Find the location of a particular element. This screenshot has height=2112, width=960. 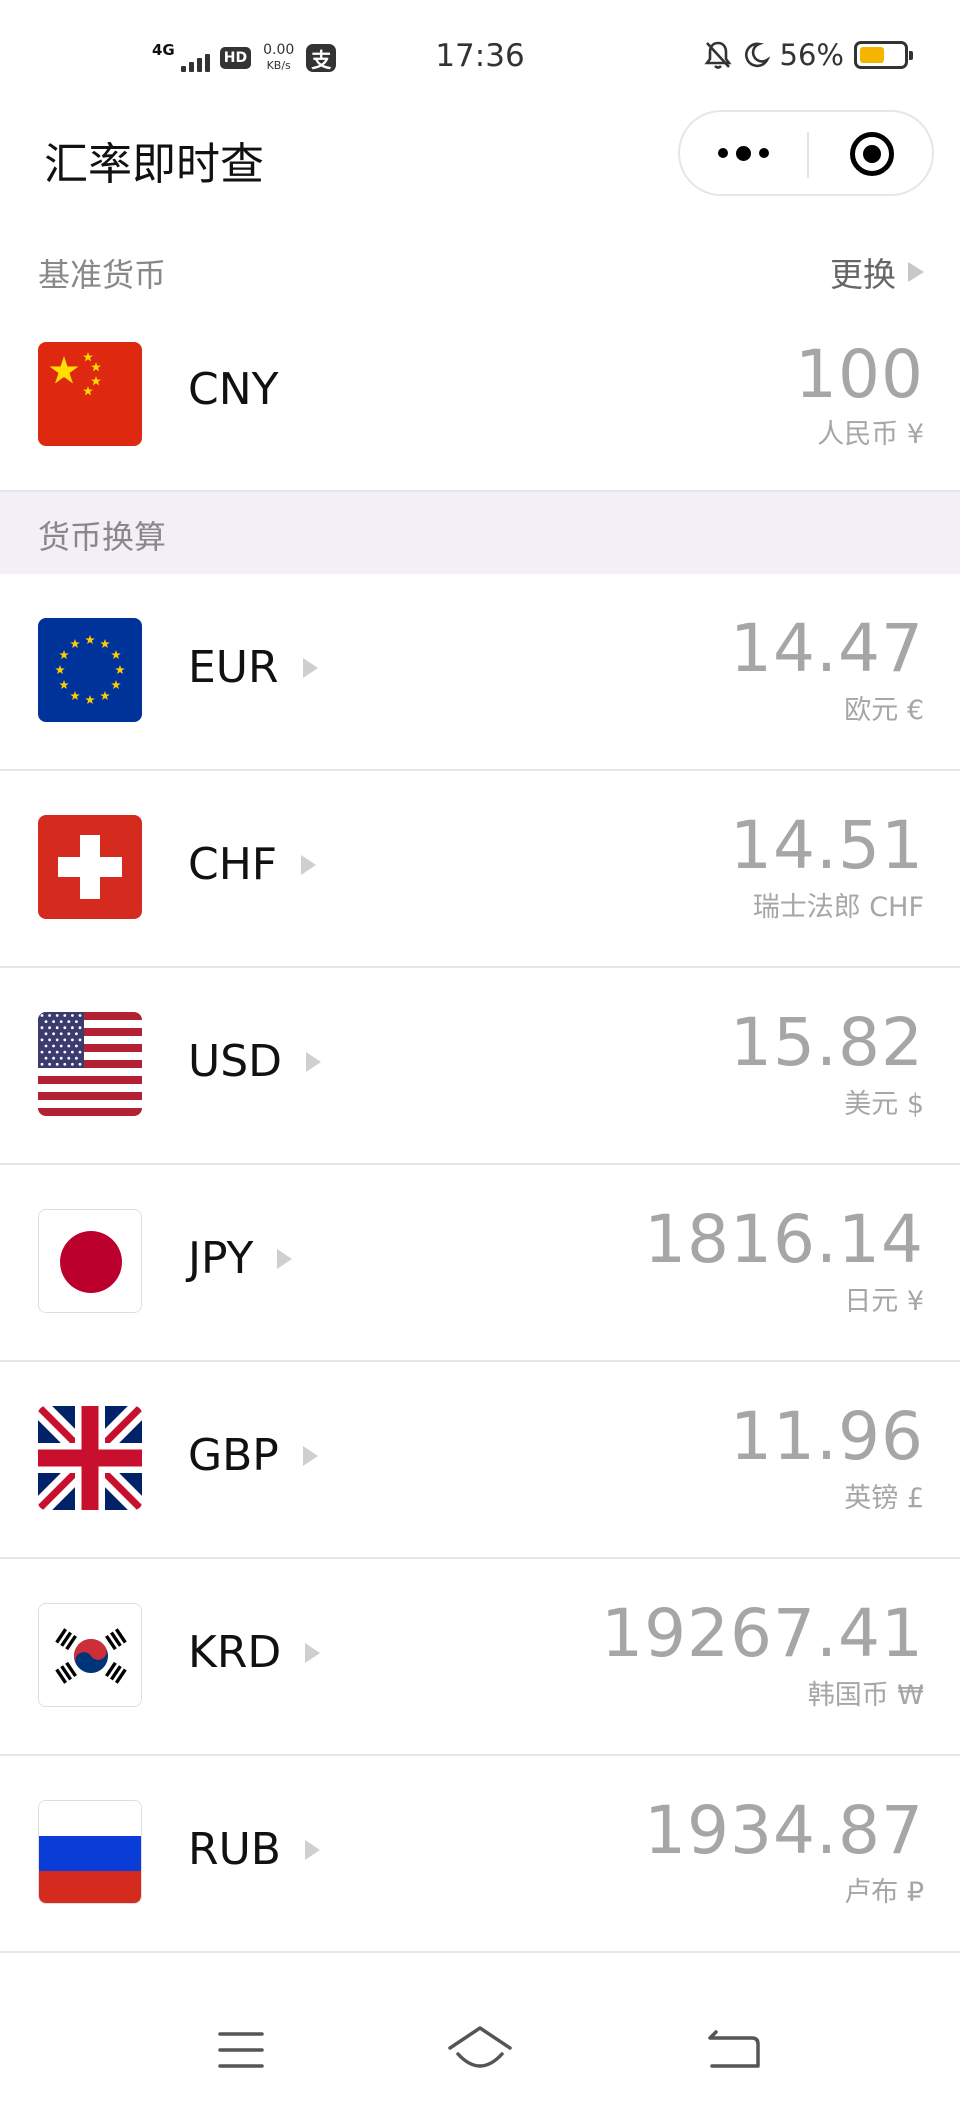

currency-code: GBP is located at coordinates (253, 1455).